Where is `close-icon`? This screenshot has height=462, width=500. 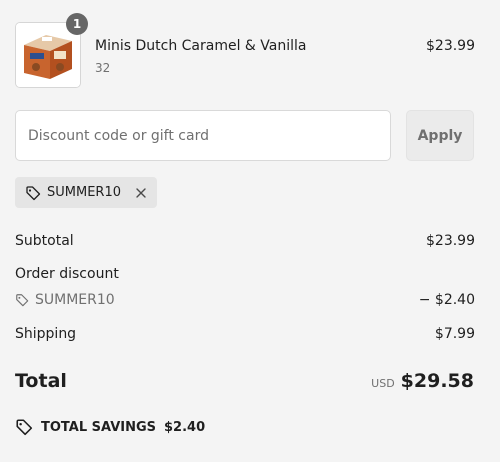 close-icon is located at coordinates (141, 193).